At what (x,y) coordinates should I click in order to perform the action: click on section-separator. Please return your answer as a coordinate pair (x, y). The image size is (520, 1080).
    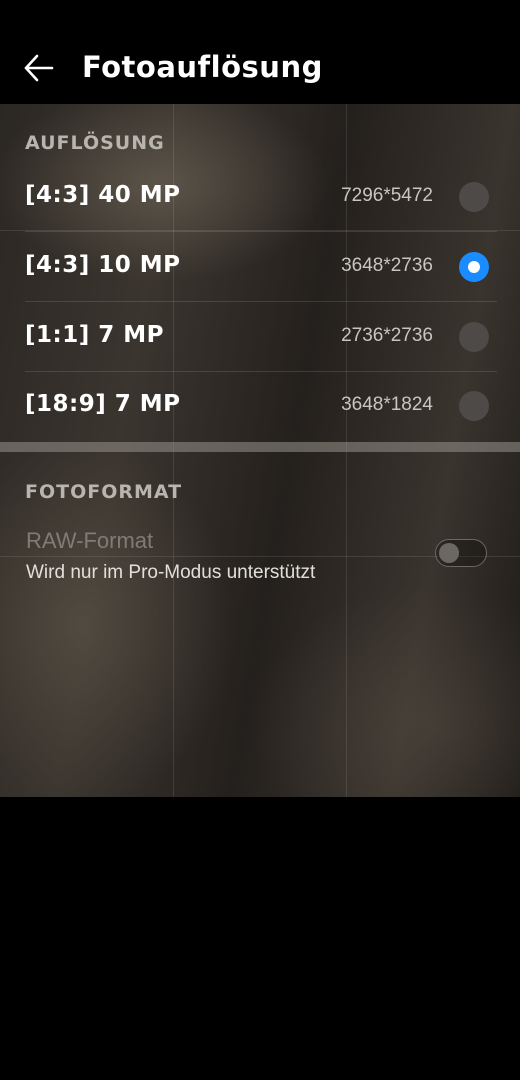
    Looking at the image, I should click on (260, 447).